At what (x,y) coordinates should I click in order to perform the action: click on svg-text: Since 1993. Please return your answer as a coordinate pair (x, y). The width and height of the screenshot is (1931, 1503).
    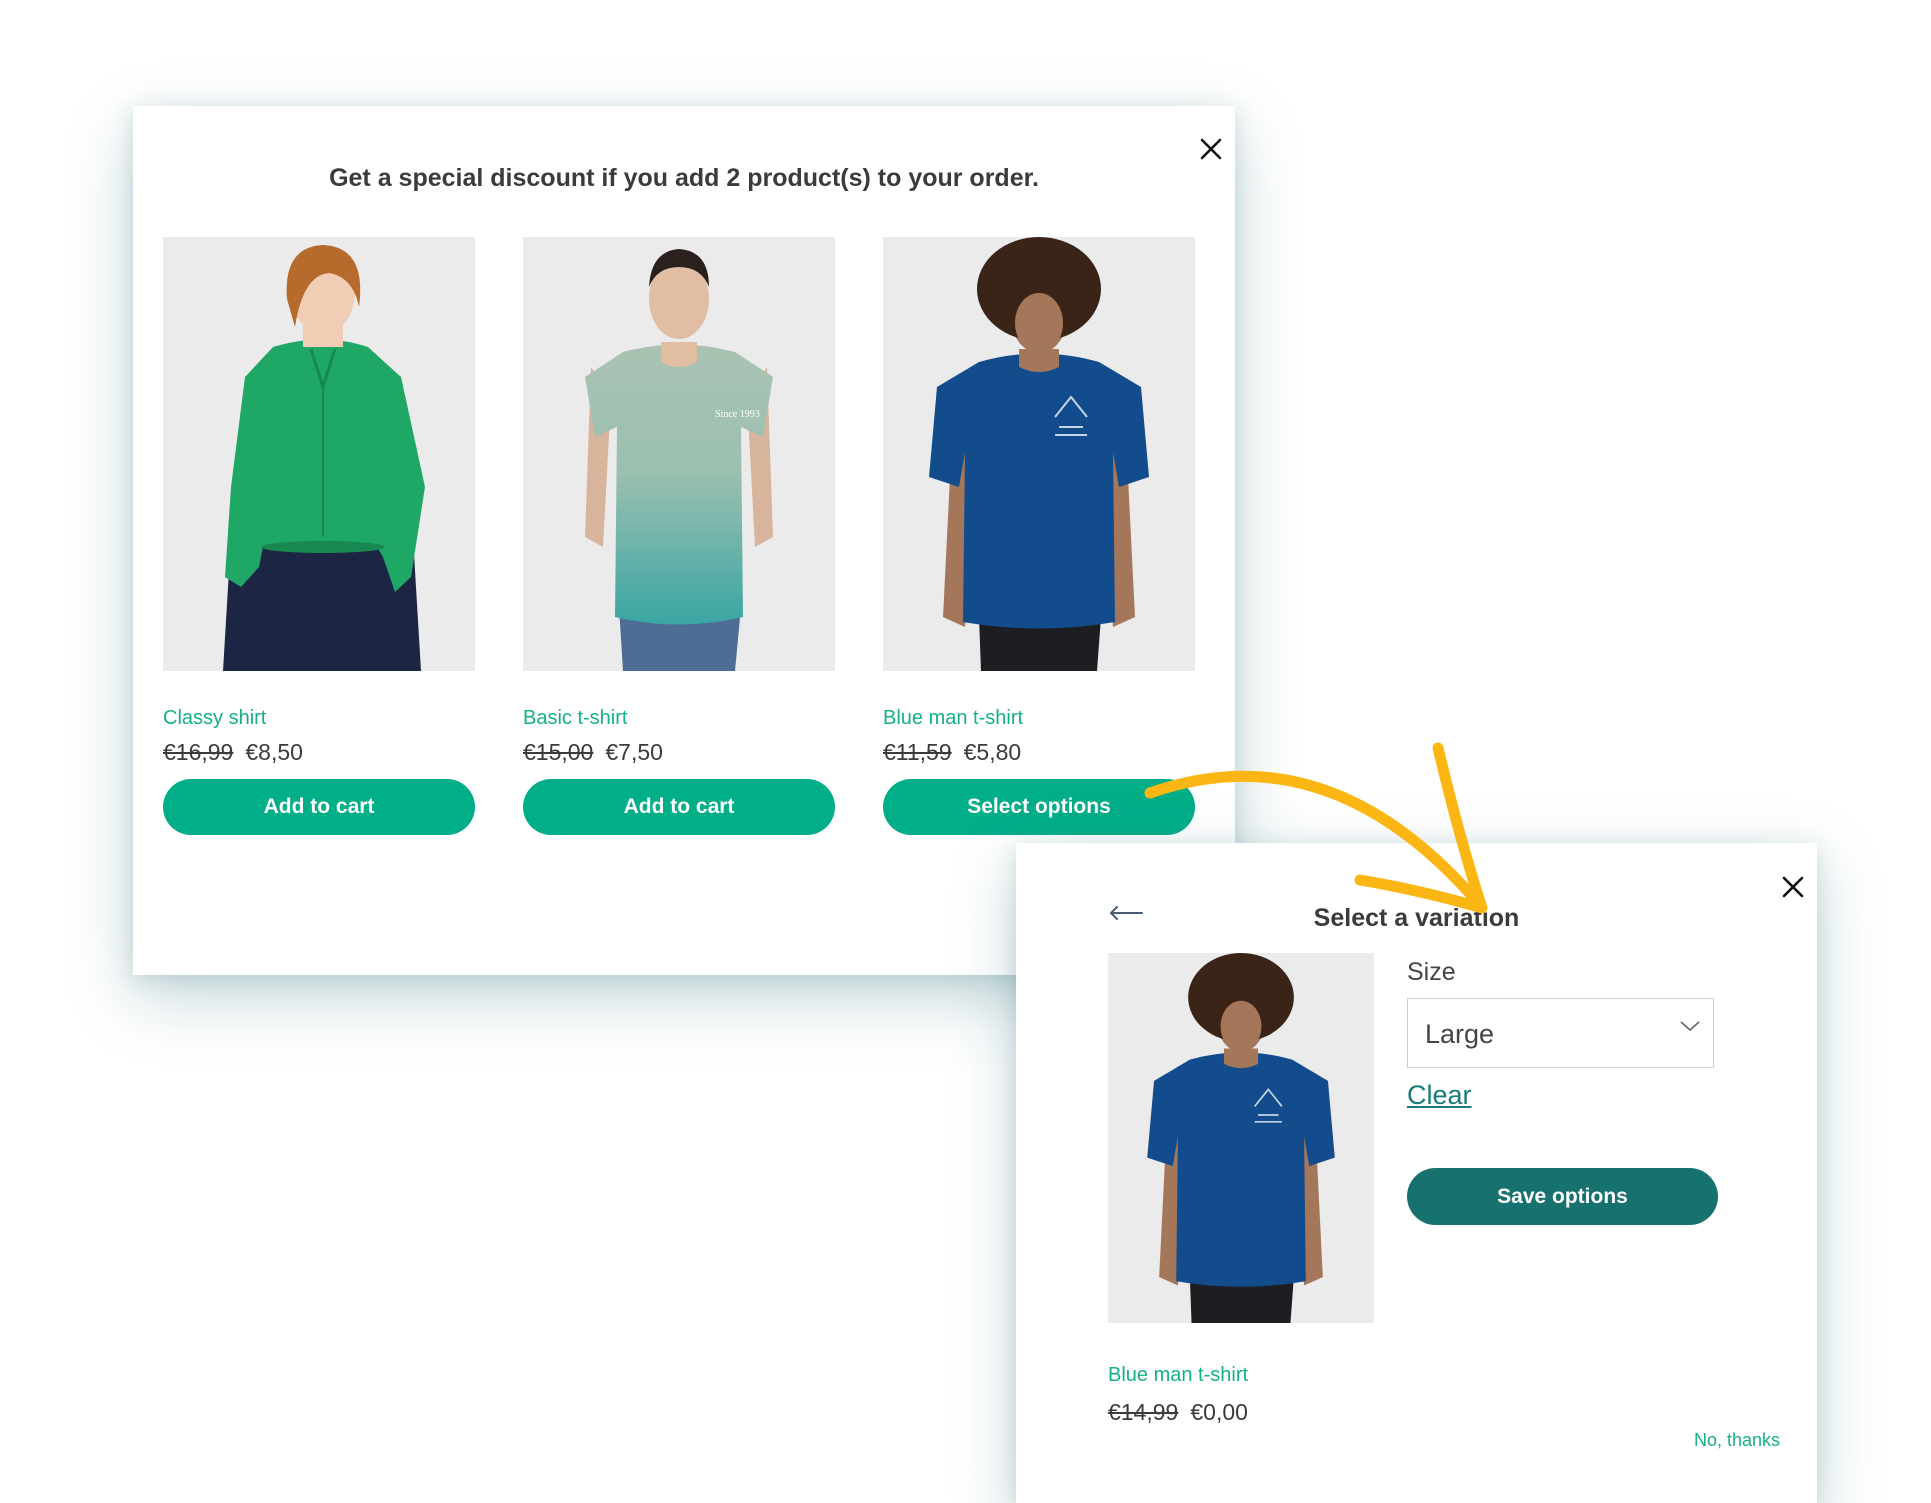
    Looking at the image, I should click on (737, 414).